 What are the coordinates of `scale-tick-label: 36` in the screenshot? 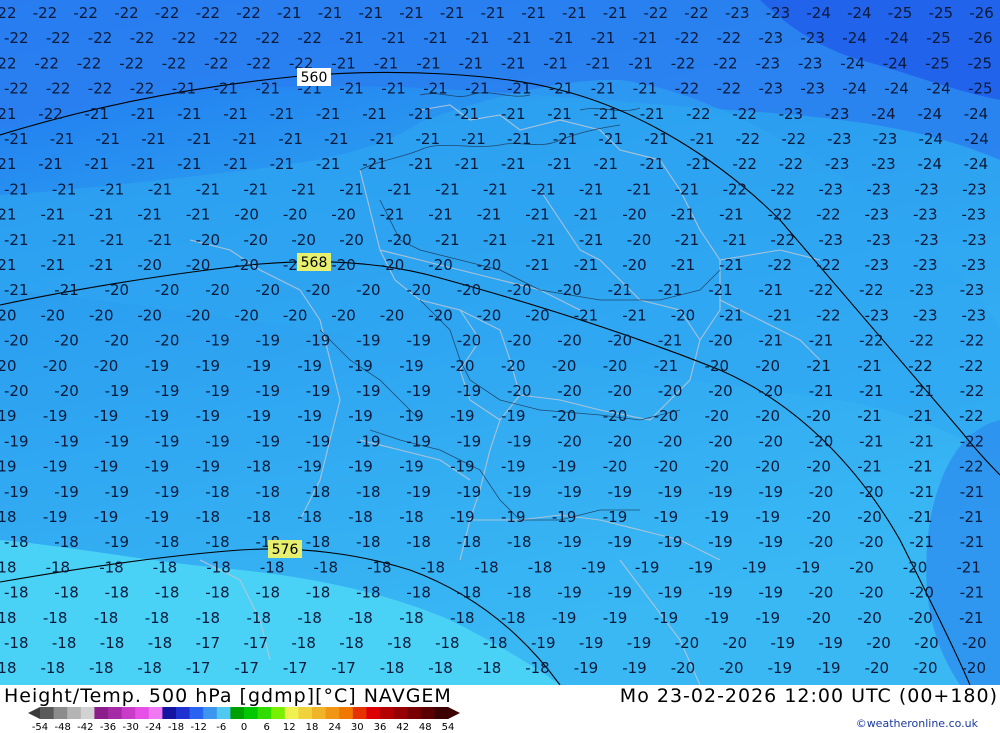 It's located at (380, 726).